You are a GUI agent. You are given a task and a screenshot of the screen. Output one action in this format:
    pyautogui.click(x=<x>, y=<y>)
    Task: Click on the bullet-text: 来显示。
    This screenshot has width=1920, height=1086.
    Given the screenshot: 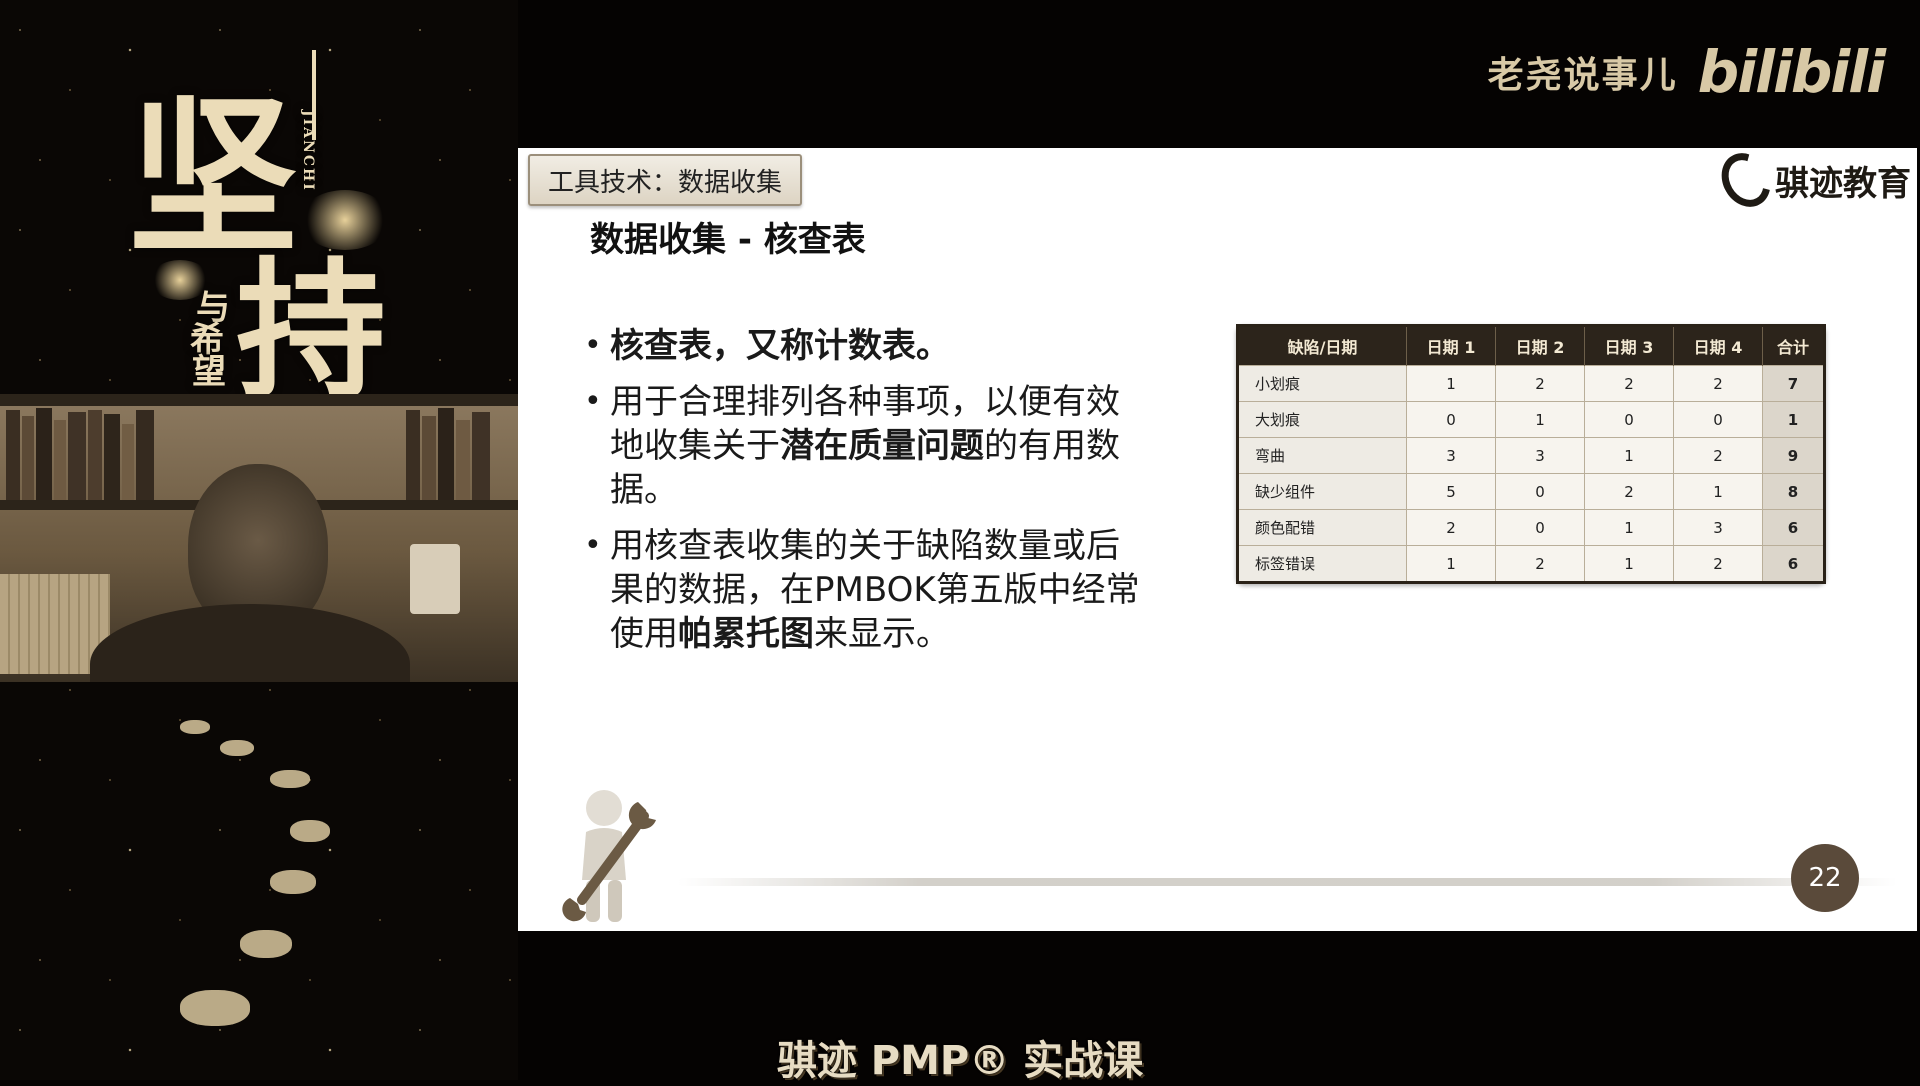 What is the action you would take?
    pyautogui.click(x=882, y=634)
    